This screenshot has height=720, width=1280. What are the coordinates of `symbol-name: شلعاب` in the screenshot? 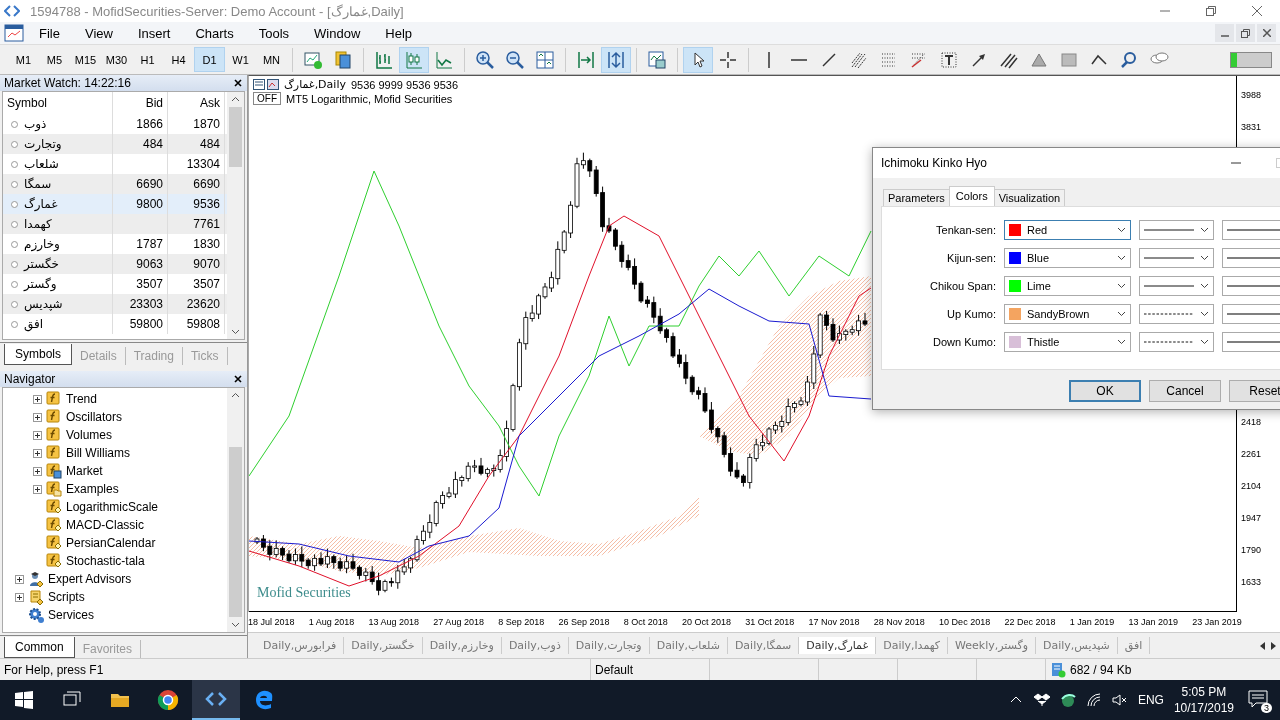 It's located at (41, 164).